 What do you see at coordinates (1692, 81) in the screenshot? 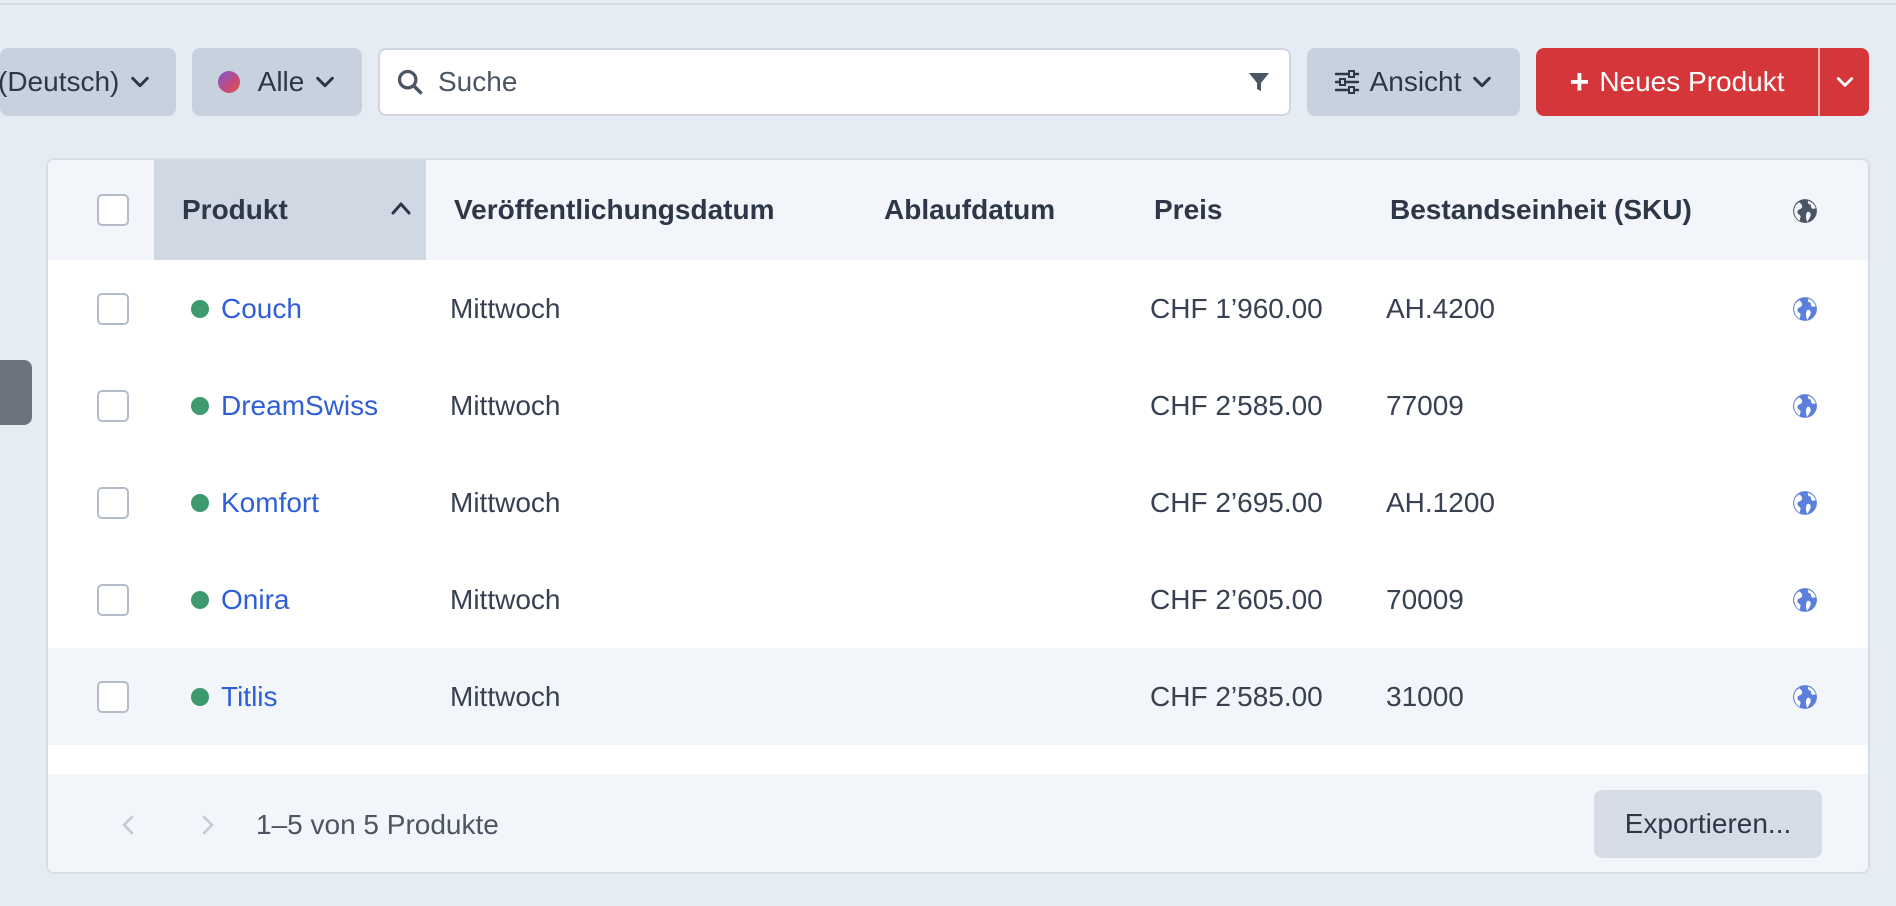
I see `new-product-label: Neues Produkt` at bounding box center [1692, 81].